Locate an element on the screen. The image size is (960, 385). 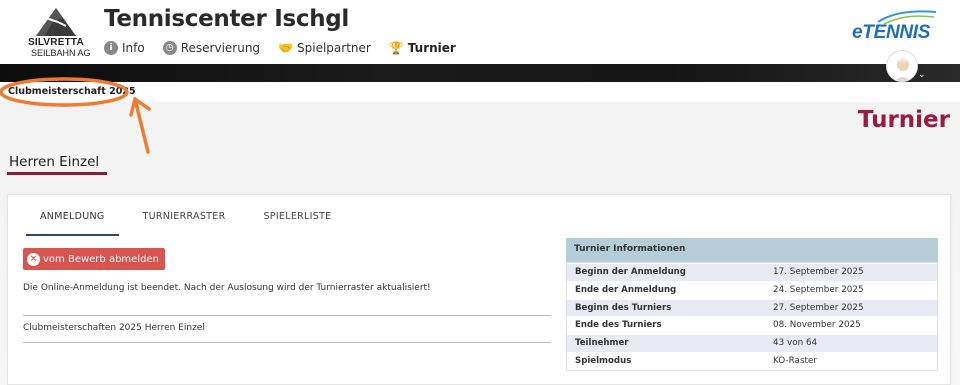
logo-text-line1: SILVRETTA is located at coordinates (56, 42).